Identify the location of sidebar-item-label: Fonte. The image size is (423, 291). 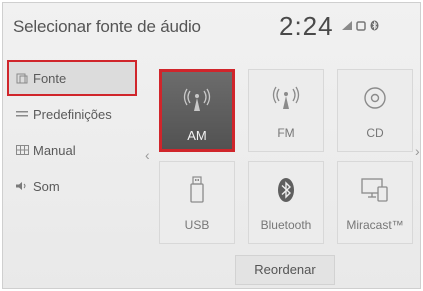
(50, 78).